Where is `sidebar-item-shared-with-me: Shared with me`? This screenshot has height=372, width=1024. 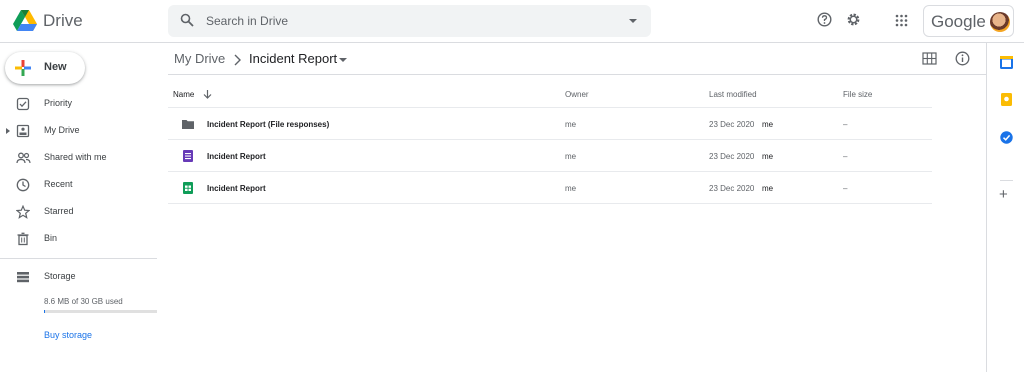 sidebar-item-shared-with-me: Shared with me is located at coordinates (80, 159).